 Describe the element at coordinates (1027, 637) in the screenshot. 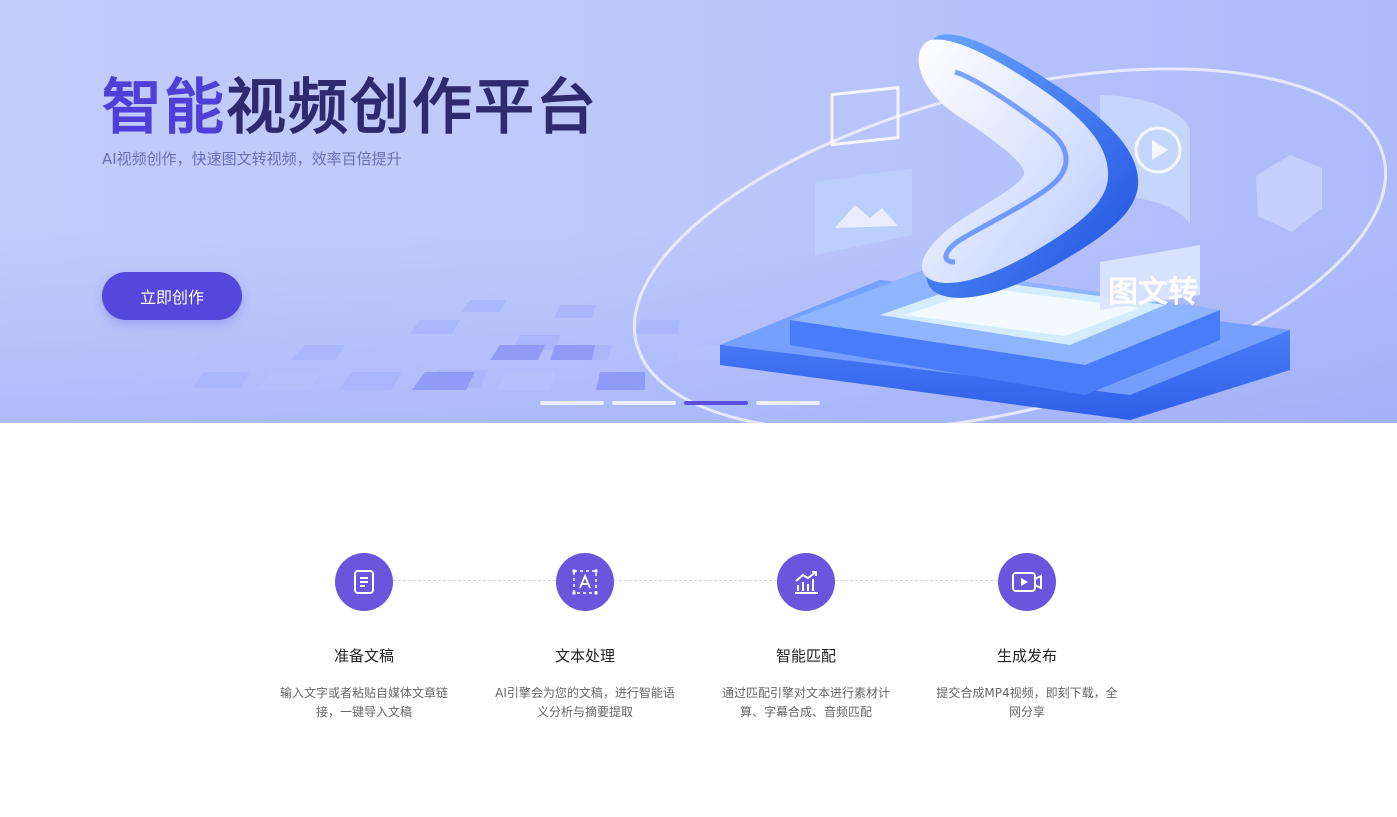

I see `step-generate-publish: 生成发布 提交合成MP4视频，即刻下载，全网分享` at that location.